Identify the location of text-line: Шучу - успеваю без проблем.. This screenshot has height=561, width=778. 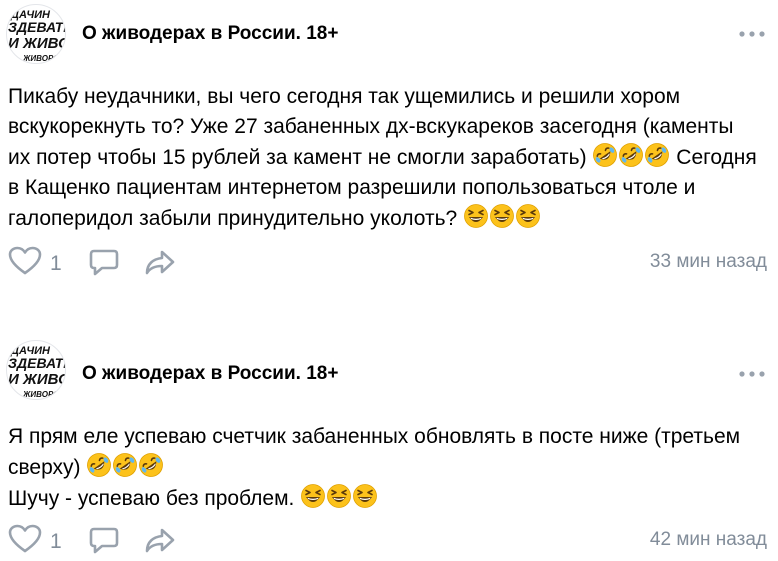
(390, 498).